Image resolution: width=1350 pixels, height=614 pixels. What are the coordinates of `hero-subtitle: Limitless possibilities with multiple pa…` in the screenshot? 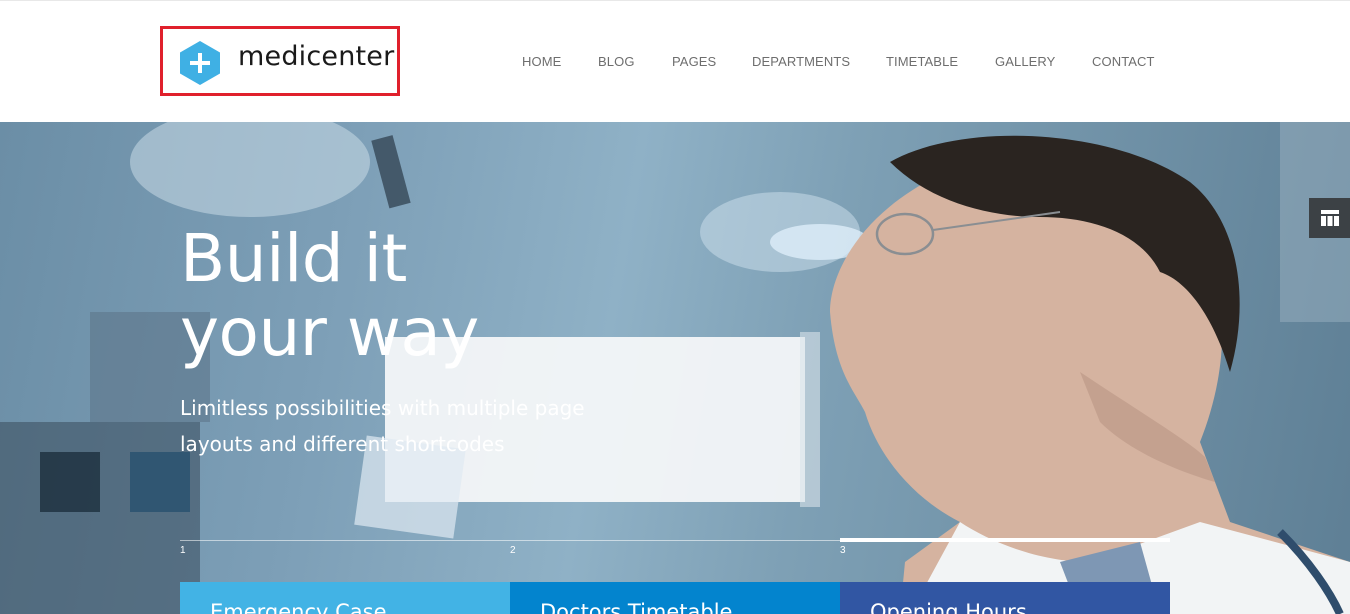 It's located at (382, 426).